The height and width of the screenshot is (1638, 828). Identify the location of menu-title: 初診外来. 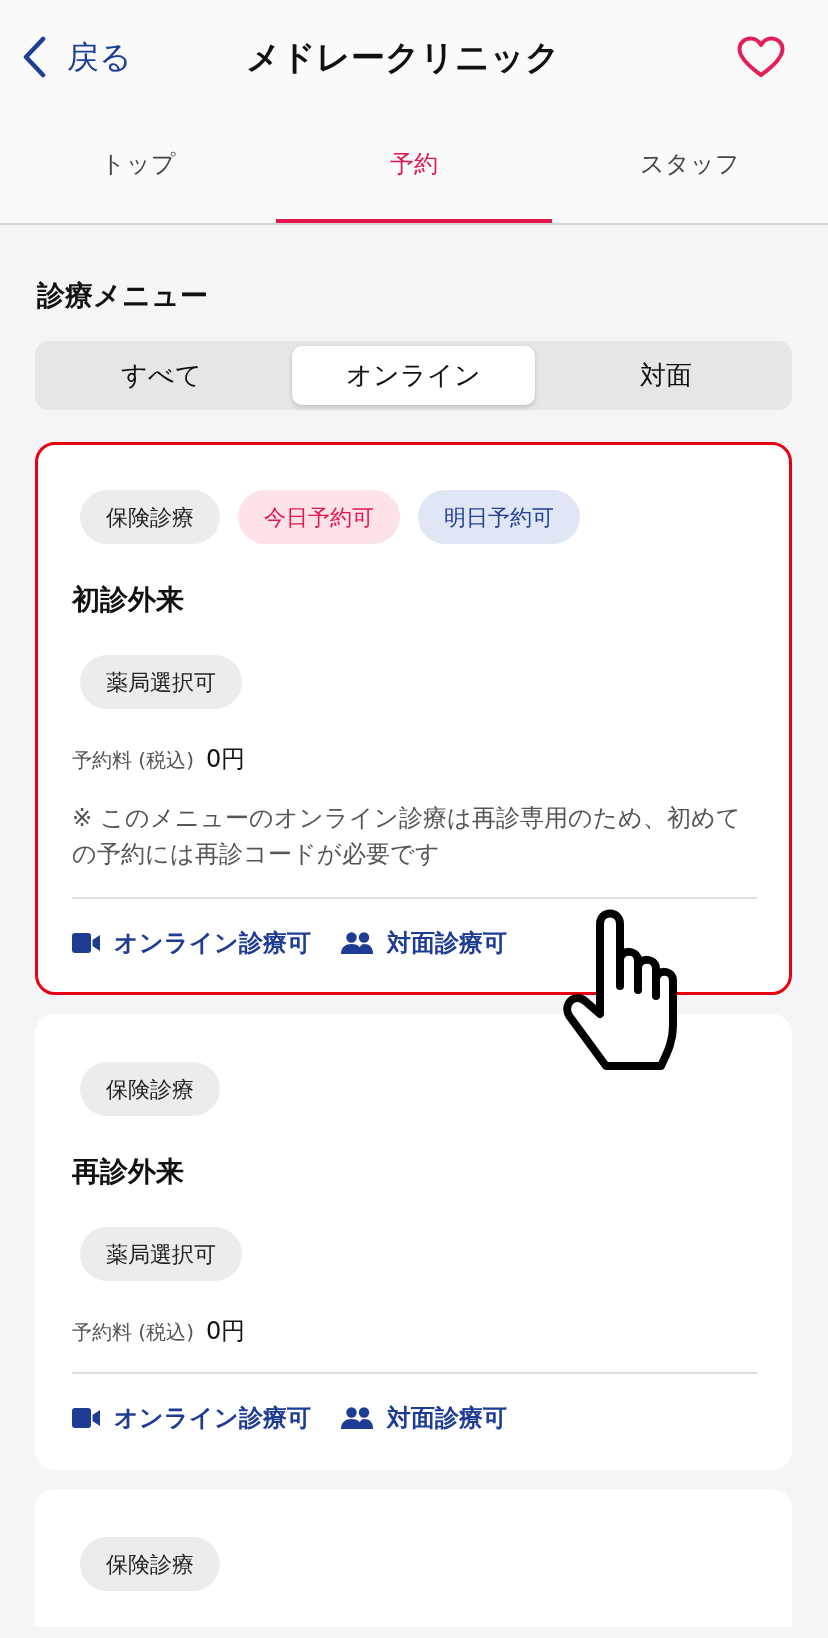
(128, 600).